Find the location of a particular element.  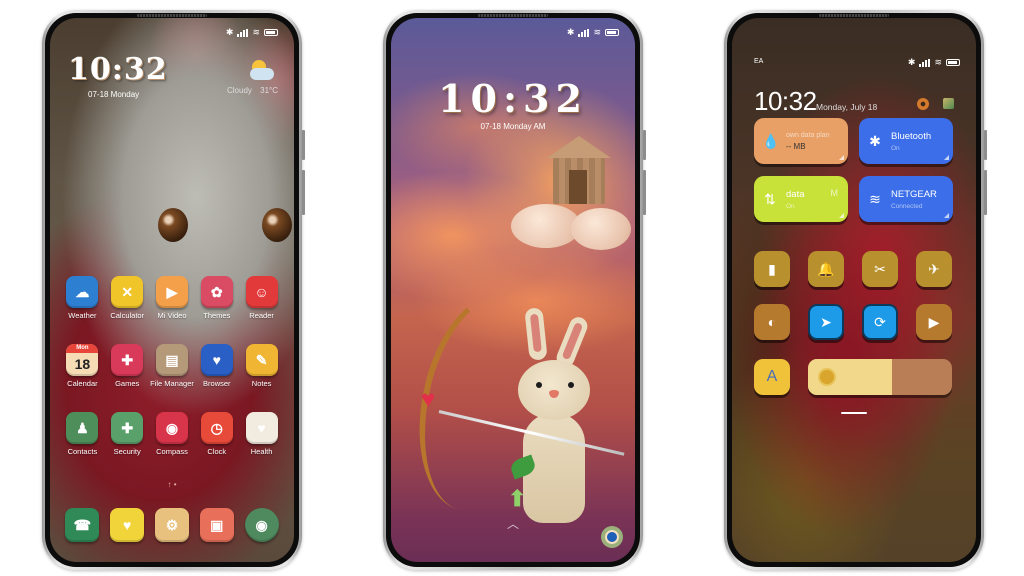

tile-title: Bluetooth is located at coordinates (911, 136).